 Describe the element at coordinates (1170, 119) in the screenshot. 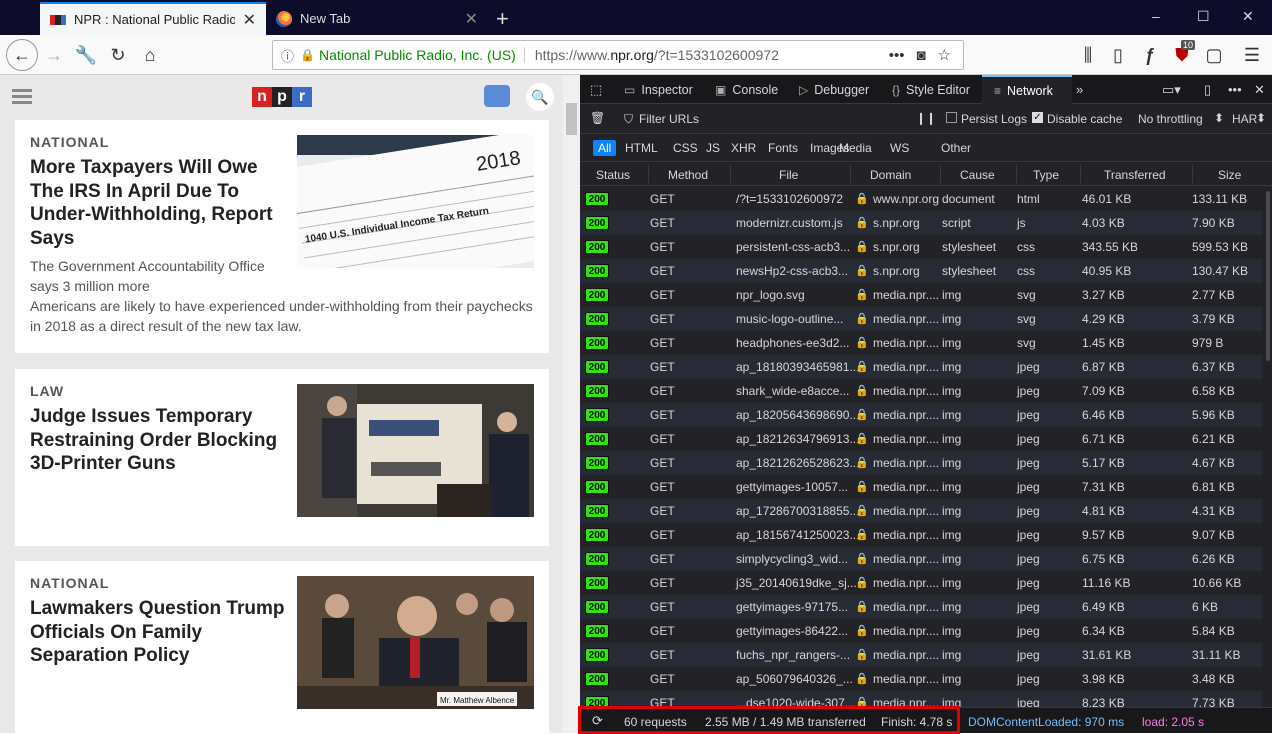

I see `throttling-select: No throttling` at that location.